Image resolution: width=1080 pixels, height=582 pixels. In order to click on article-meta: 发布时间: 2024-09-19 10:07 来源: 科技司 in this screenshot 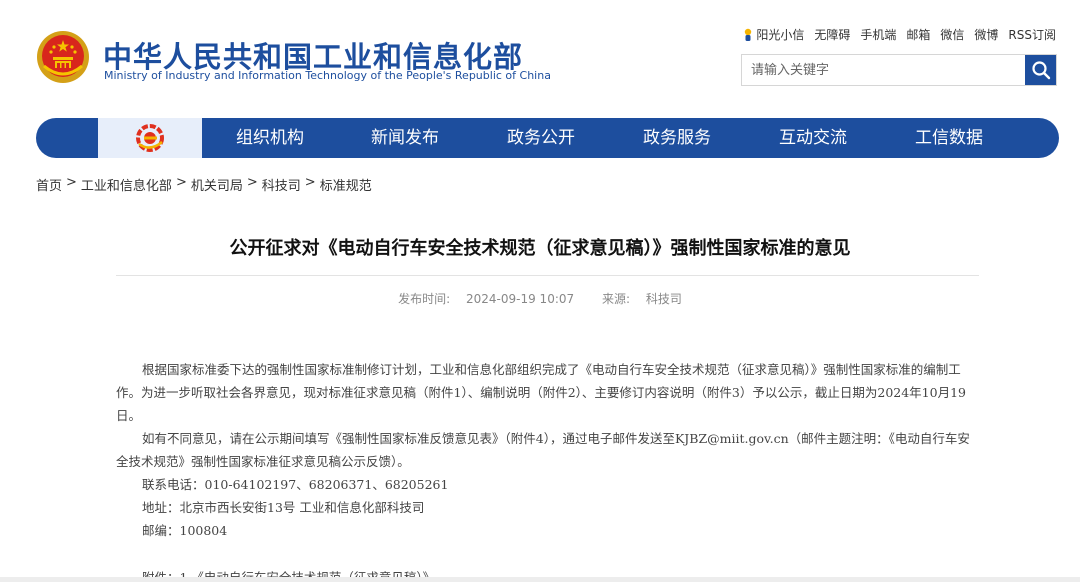, I will do `click(540, 298)`.